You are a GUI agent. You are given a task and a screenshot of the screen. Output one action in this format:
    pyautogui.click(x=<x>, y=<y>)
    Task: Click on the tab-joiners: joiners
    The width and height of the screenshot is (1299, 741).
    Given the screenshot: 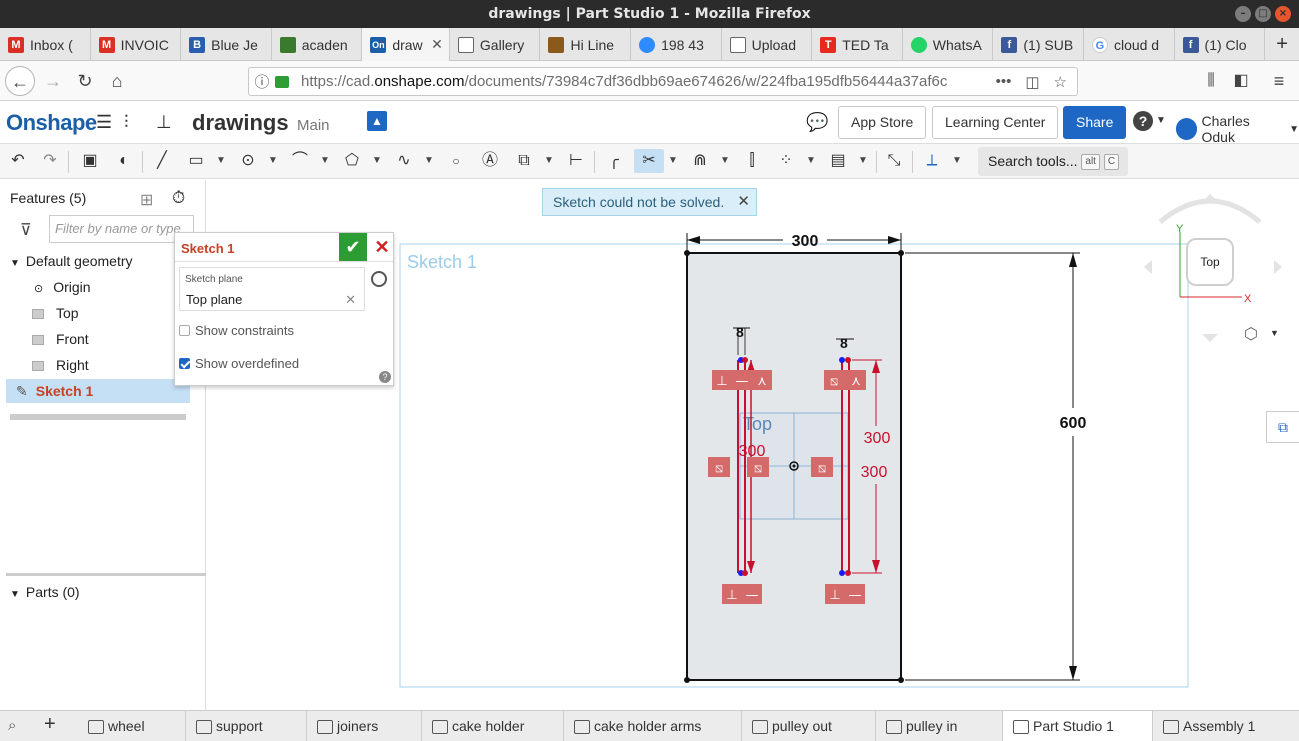 What is the action you would take?
    pyautogui.click(x=364, y=726)
    